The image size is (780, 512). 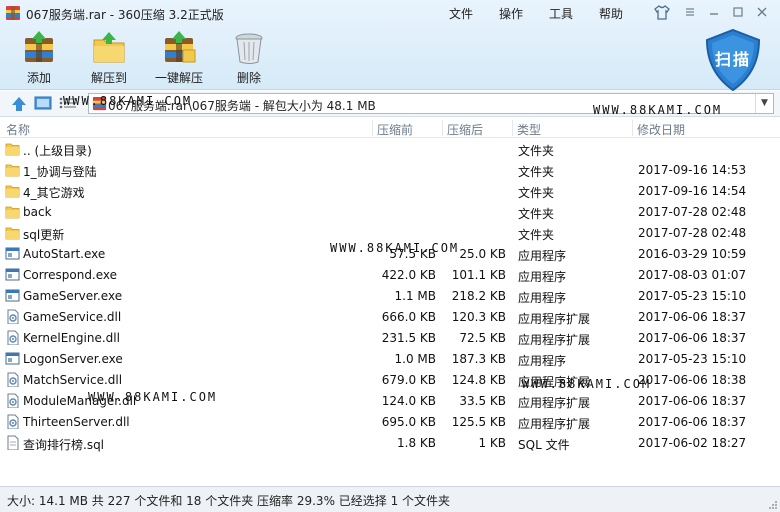 I want to click on add-button: 添加, so click(x=39, y=58).